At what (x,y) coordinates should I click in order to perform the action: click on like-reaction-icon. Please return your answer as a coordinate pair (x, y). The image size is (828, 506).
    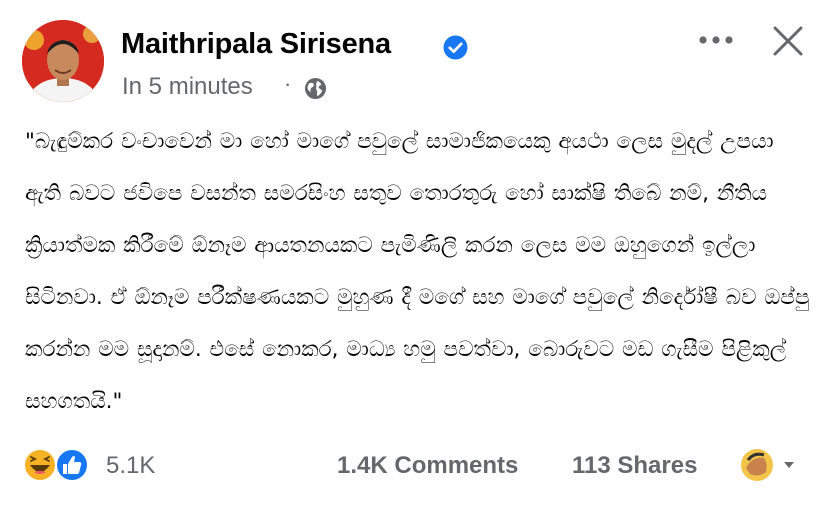
    Looking at the image, I should click on (72, 465).